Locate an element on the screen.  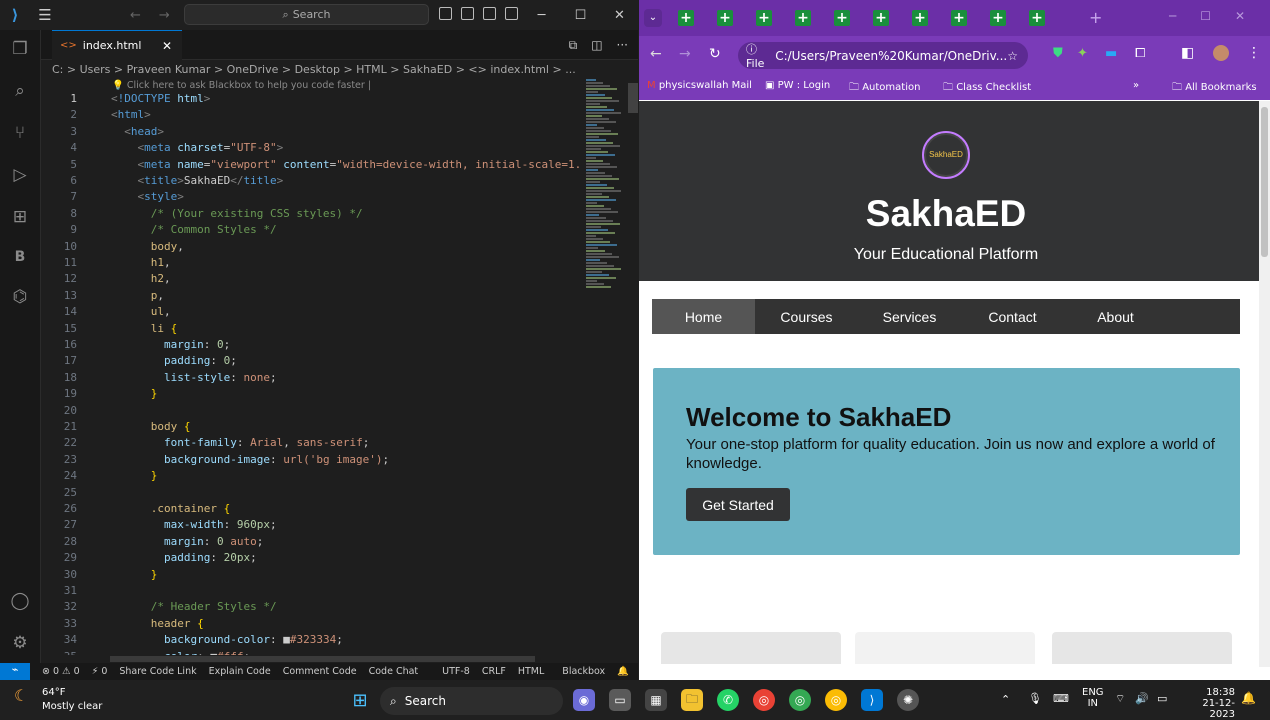
back-arrow-icon: ← is located at coordinates (656, 54).